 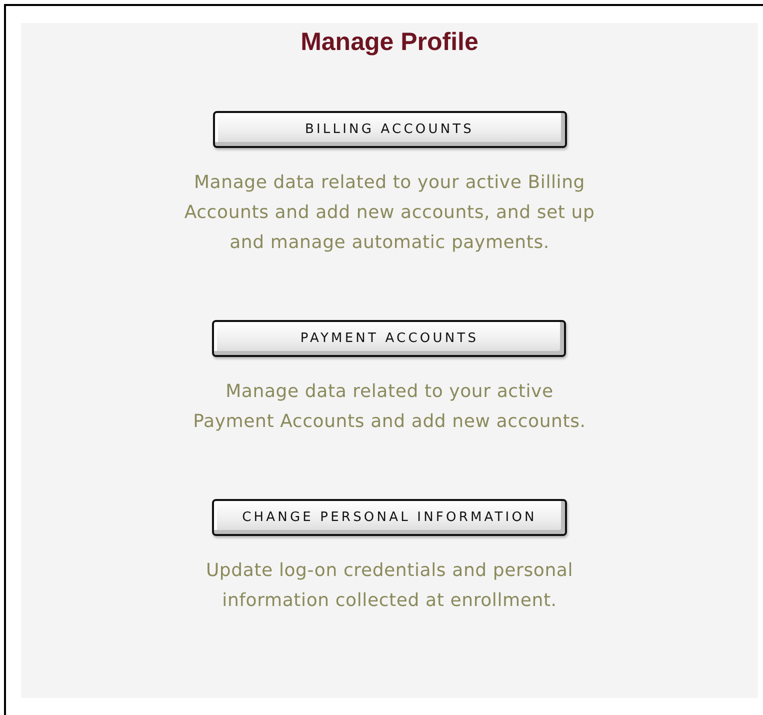 What do you see at coordinates (389, 407) in the screenshot?
I see `section-description: Manage data related to your active Payment Accounts and add new accounts.` at bounding box center [389, 407].